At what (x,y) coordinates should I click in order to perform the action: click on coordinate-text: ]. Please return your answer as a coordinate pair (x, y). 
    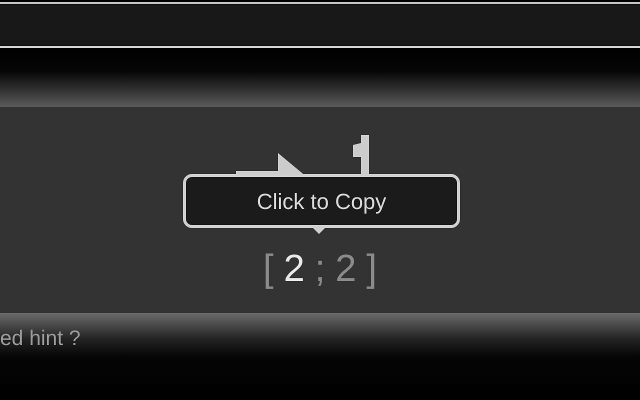
    Looking at the image, I should click on (371, 269).